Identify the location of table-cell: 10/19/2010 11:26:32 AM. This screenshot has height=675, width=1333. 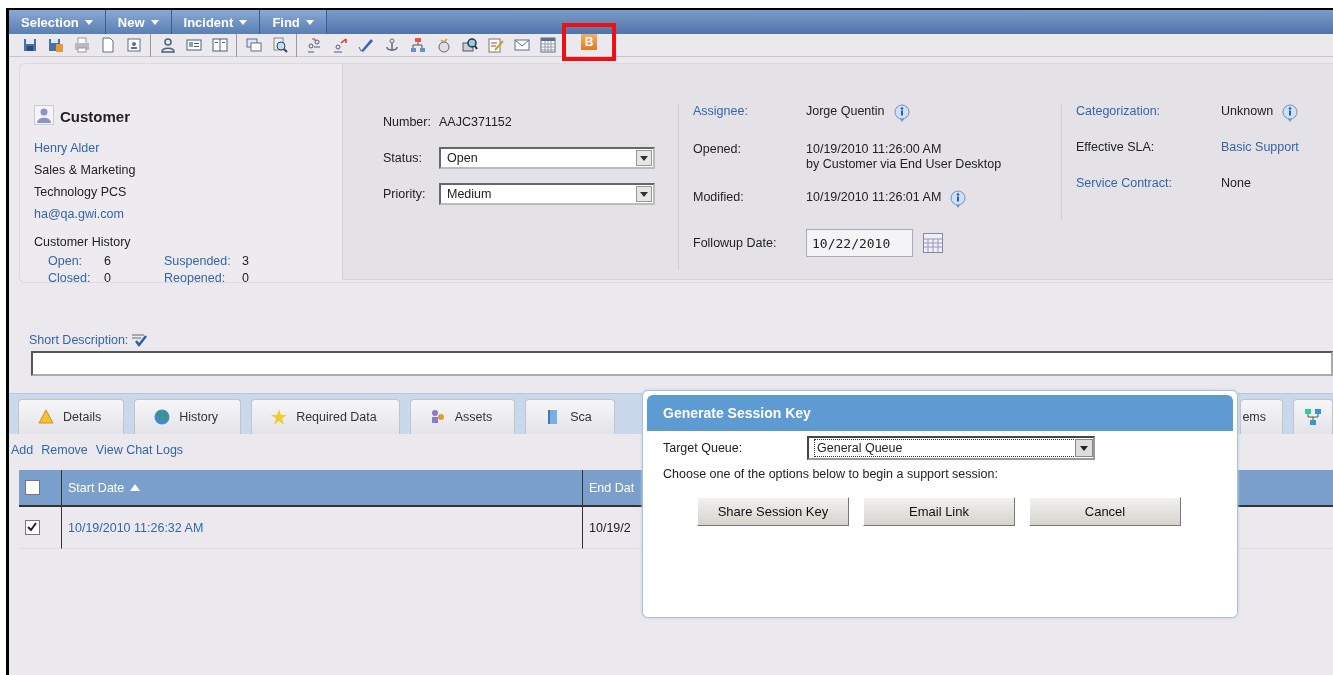
(321, 528).